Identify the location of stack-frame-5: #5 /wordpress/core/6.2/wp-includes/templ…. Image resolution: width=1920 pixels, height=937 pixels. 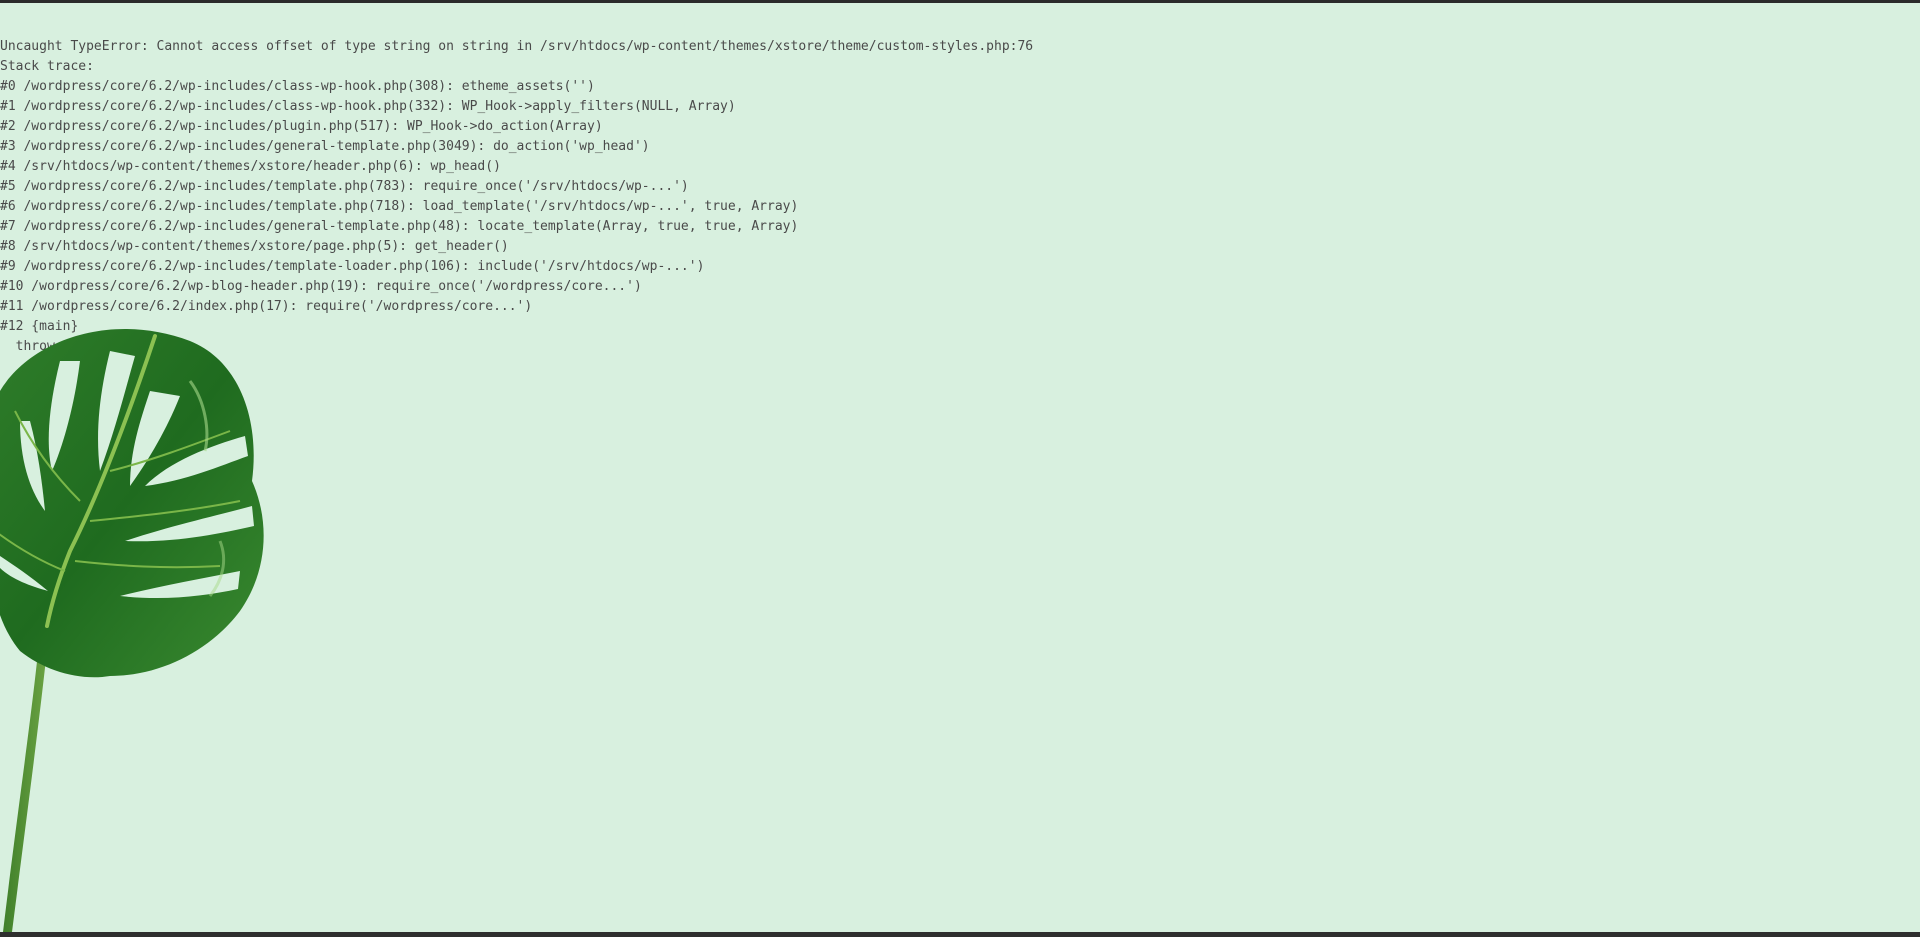
(344, 186).